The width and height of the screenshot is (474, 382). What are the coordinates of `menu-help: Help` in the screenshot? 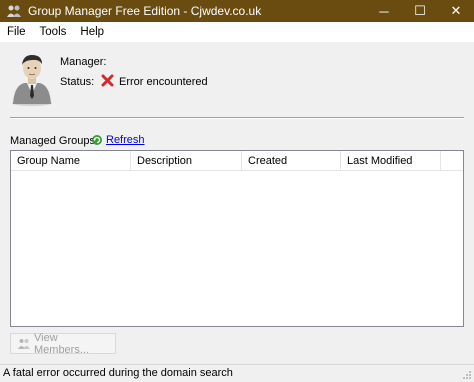 It's located at (92, 32).